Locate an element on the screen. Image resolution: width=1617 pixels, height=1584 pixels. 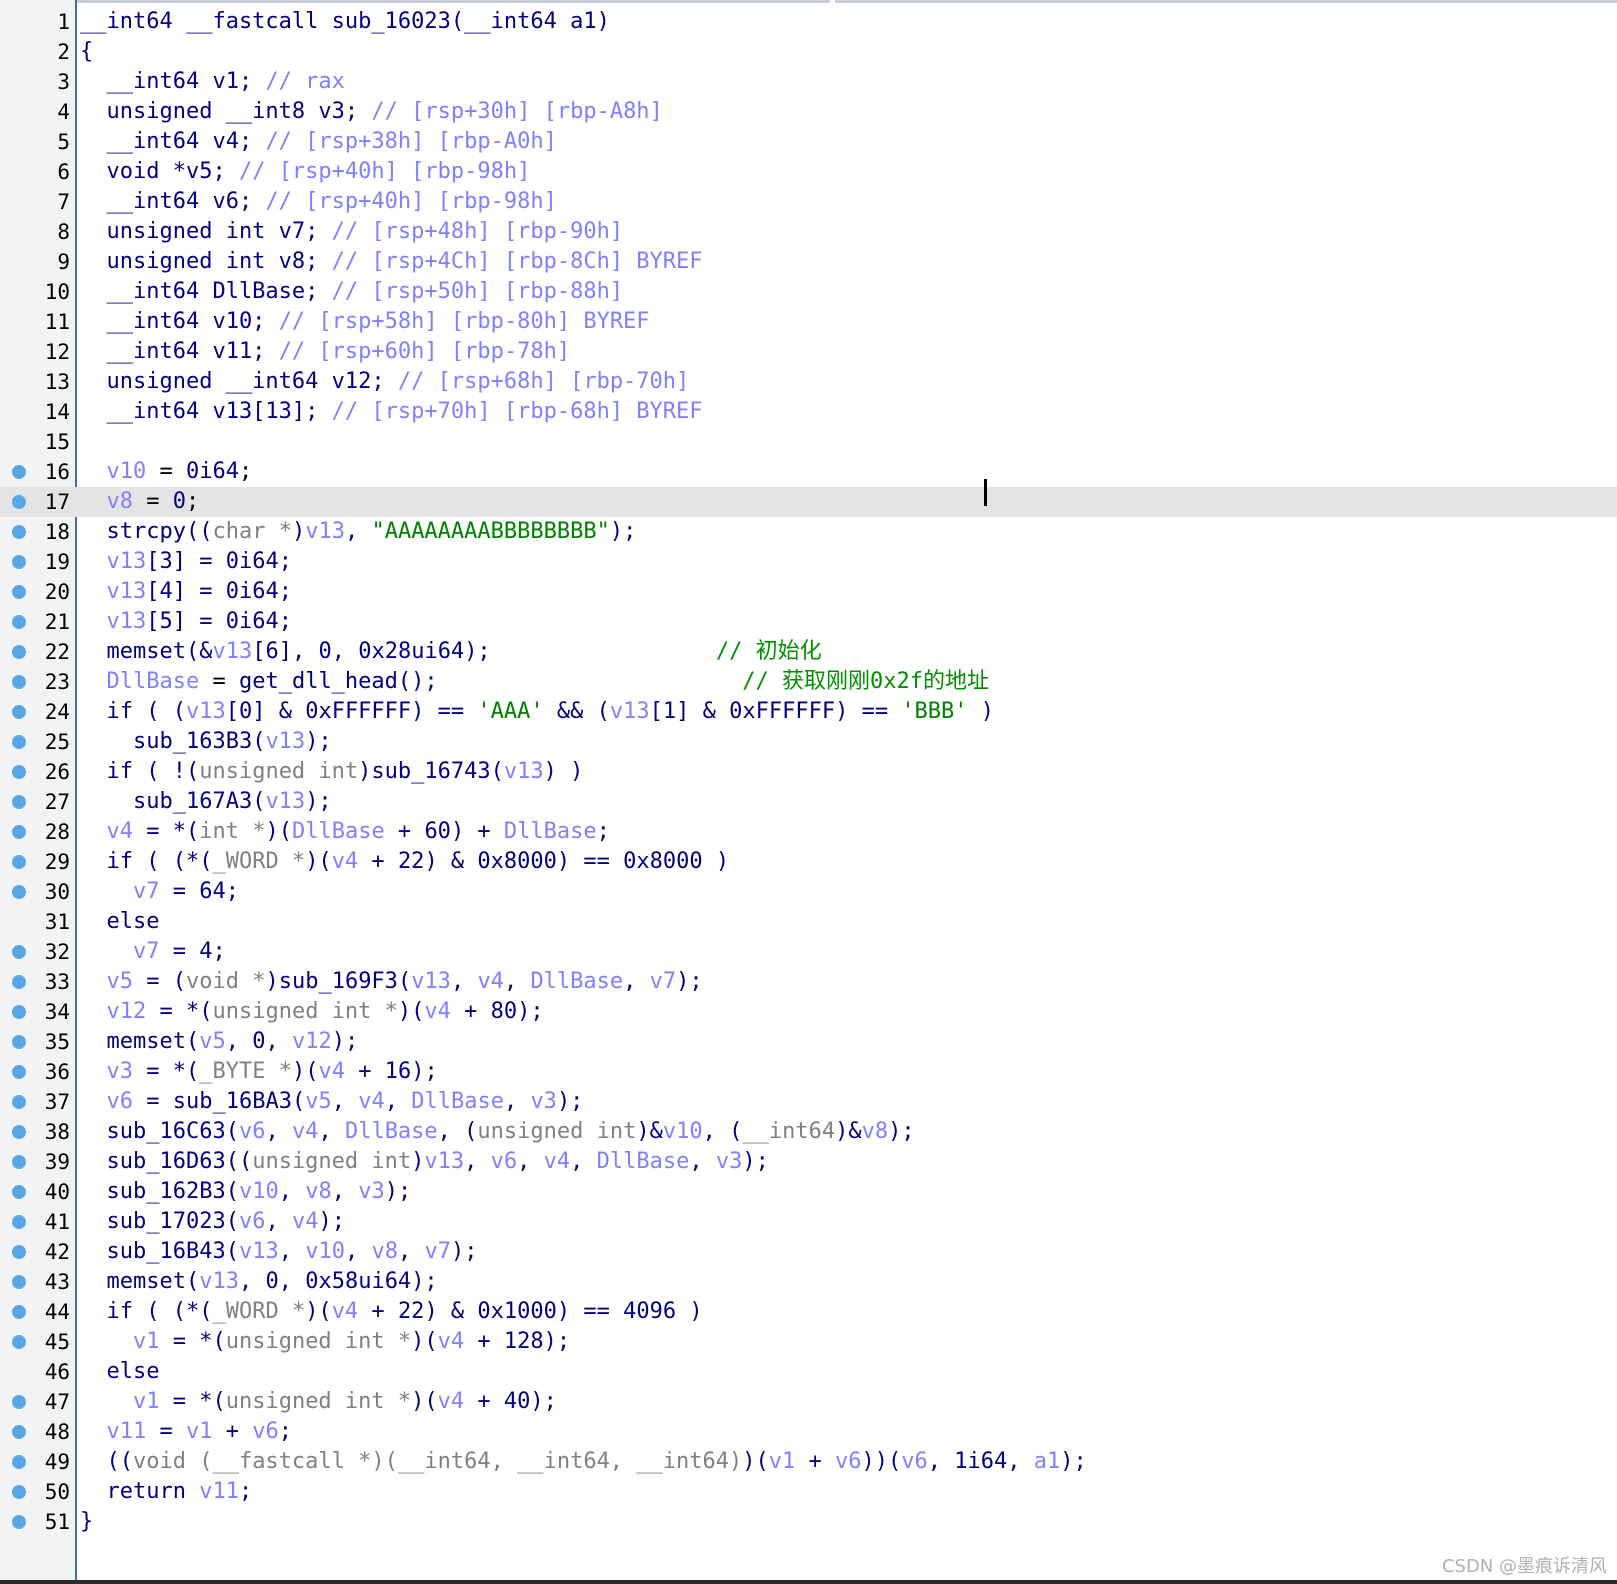
code-line: 7 __int64 v6; // [rsp+40h] [rbp-98h] is located at coordinates (808, 202).